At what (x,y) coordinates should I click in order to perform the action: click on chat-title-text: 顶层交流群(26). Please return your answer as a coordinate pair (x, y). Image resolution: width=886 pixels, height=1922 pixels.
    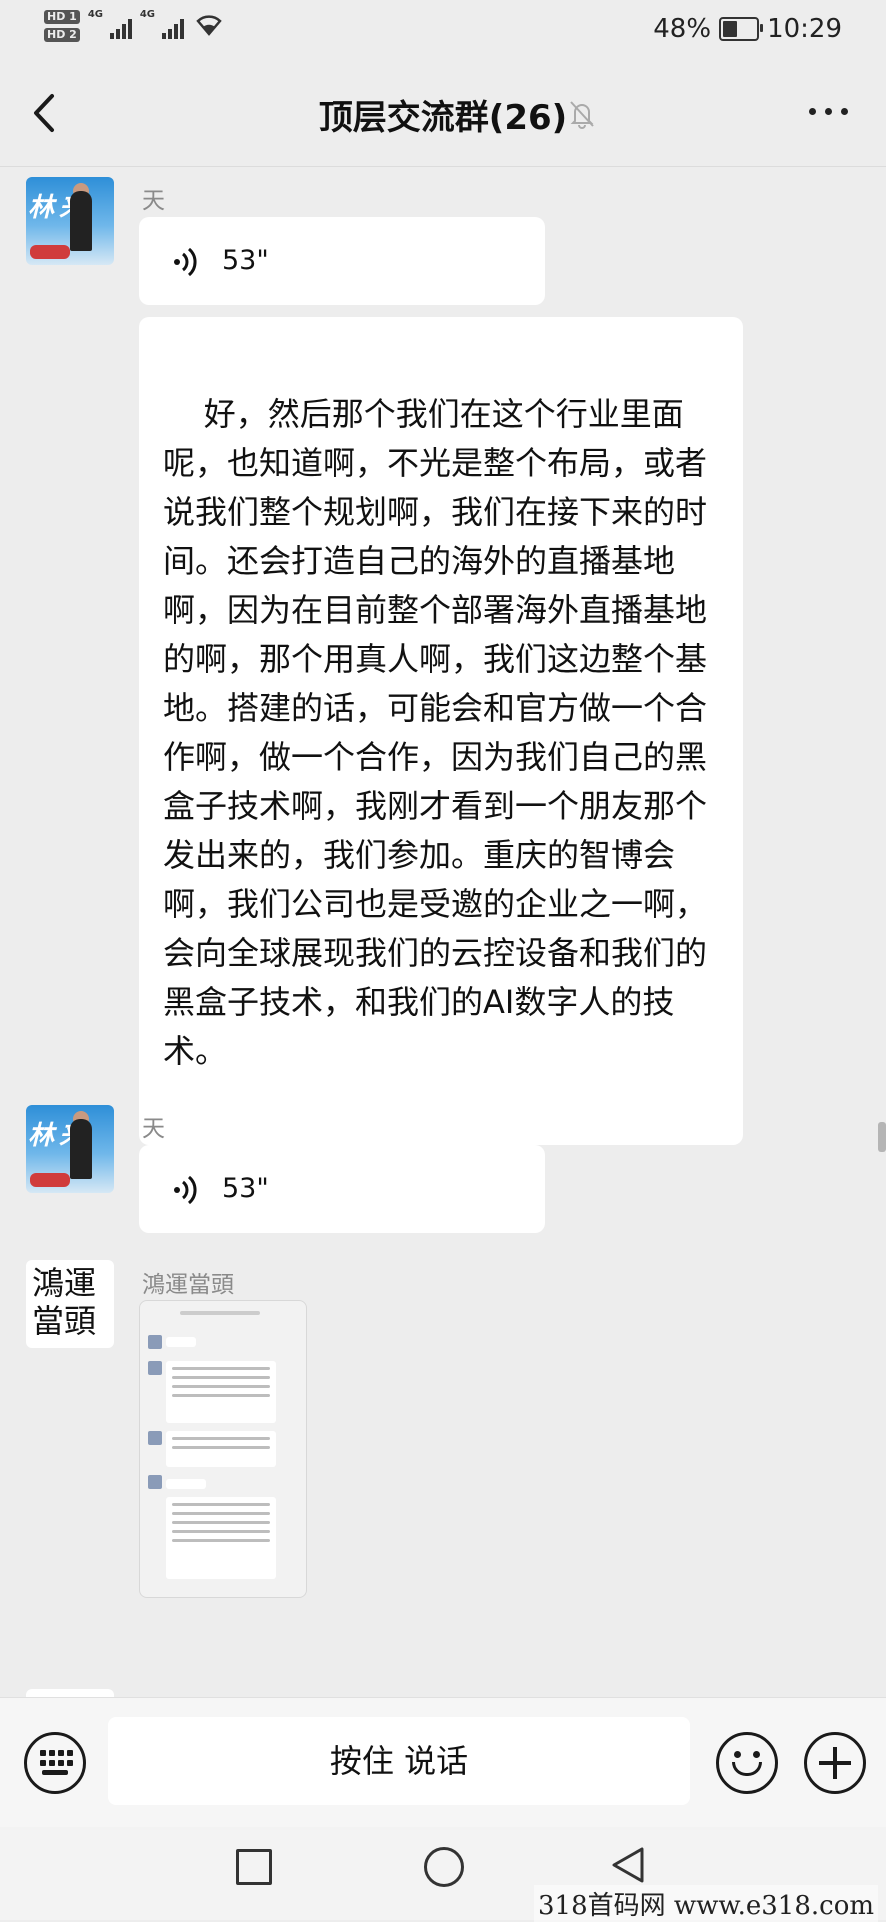
    Looking at the image, I should click on (443, 118).